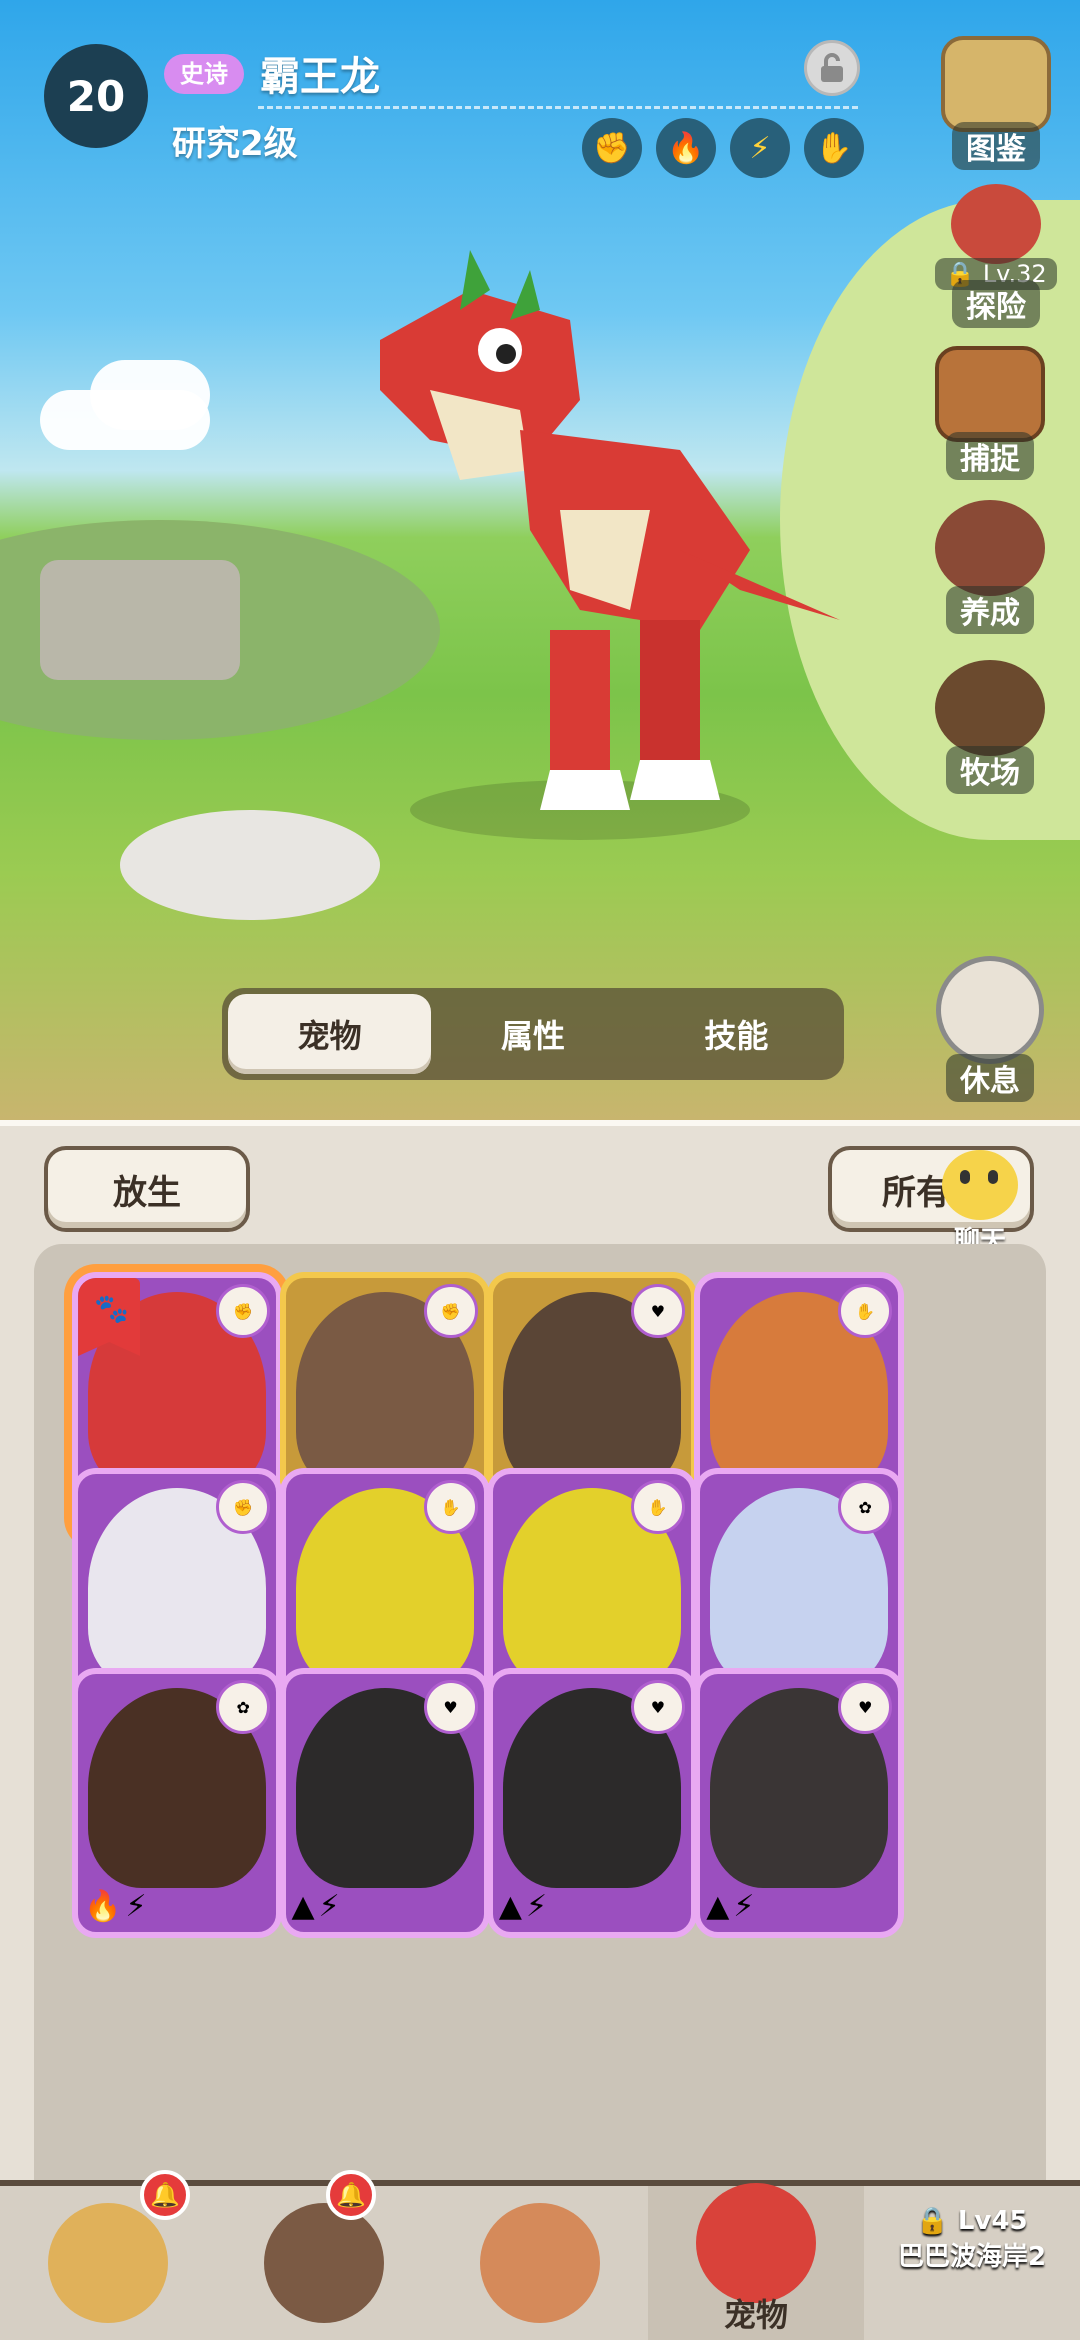 The width and height of the screenshot is (1080, 2340). Describe the element at coordinates (147, 1189) in the screenshot. I see `release-button: 放生` at that location.